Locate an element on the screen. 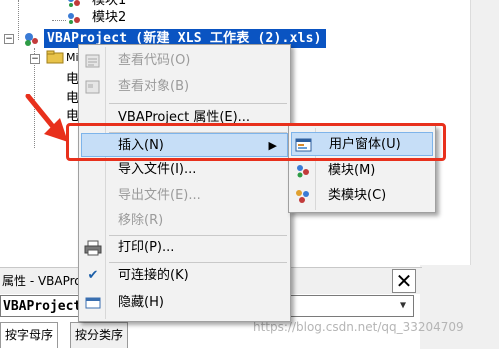 The image size is (499, 349). menu-item-label: 查看对象(B) is located at coordinates (154, 86).